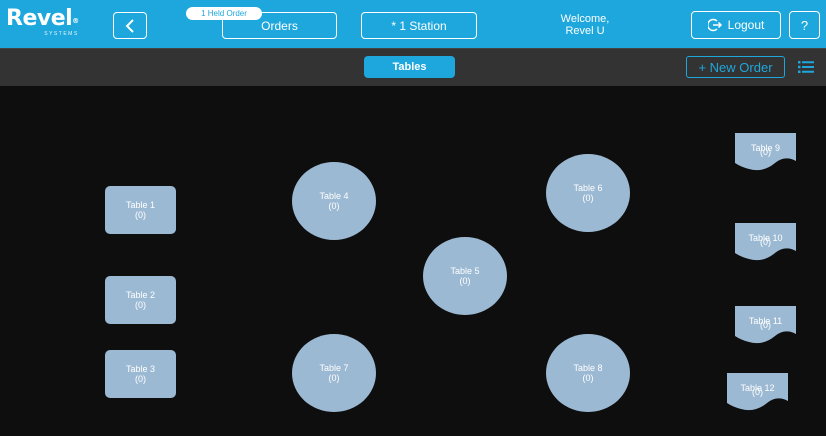 The height and width of the screenshot is (436, 826). Describe the element at coordinates (746, 25) in the screenshot. I see `logout-label: Logout` at that location.